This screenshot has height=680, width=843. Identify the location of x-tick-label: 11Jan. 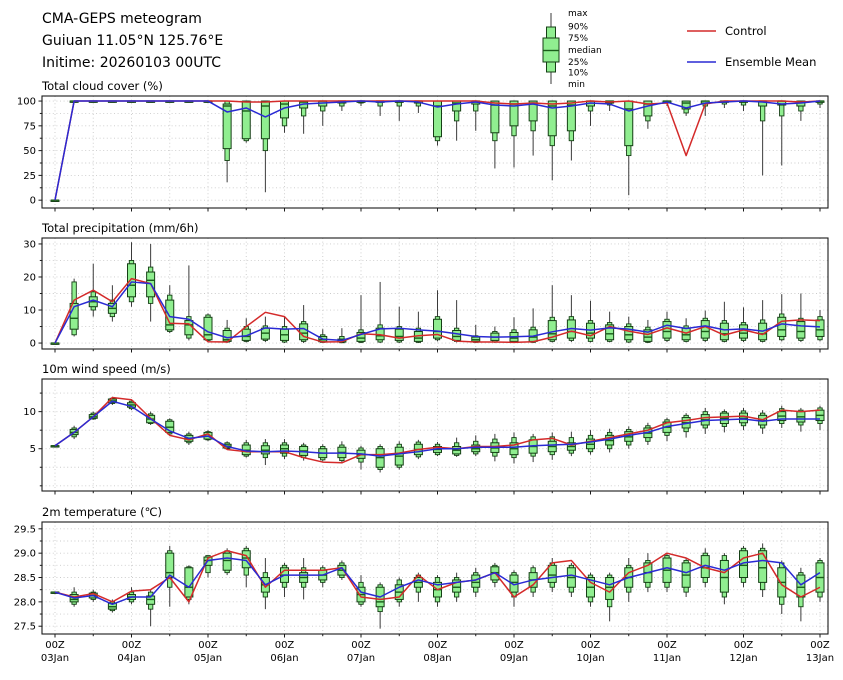
(667, 658).